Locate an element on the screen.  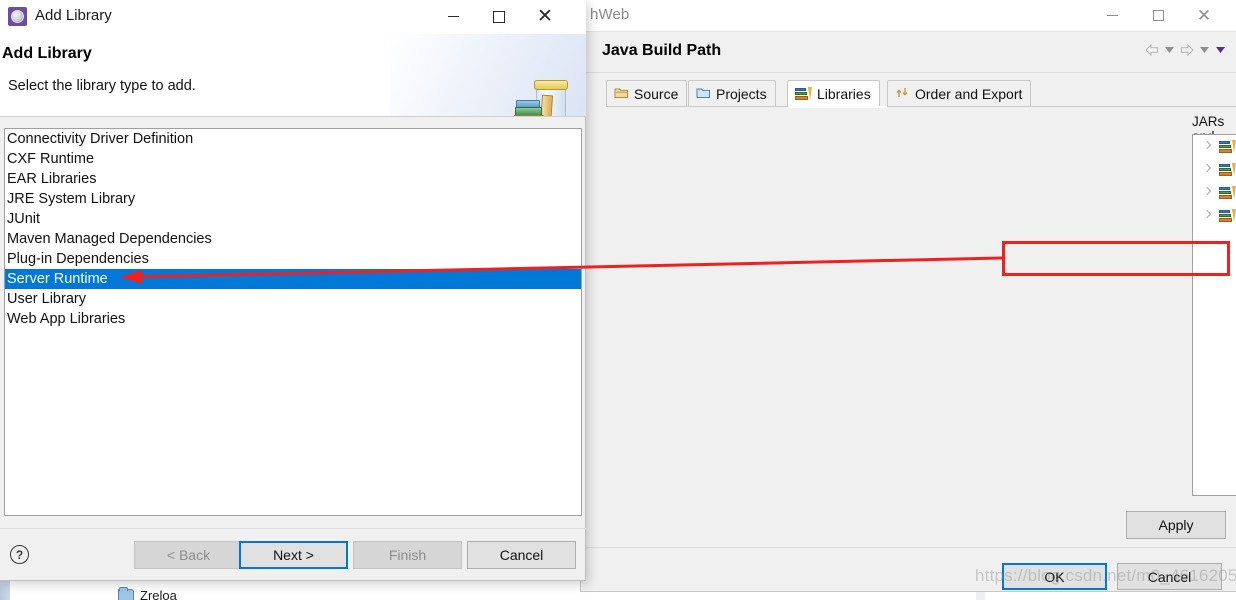
back-button: < Back is located at coordinates (188, 555).